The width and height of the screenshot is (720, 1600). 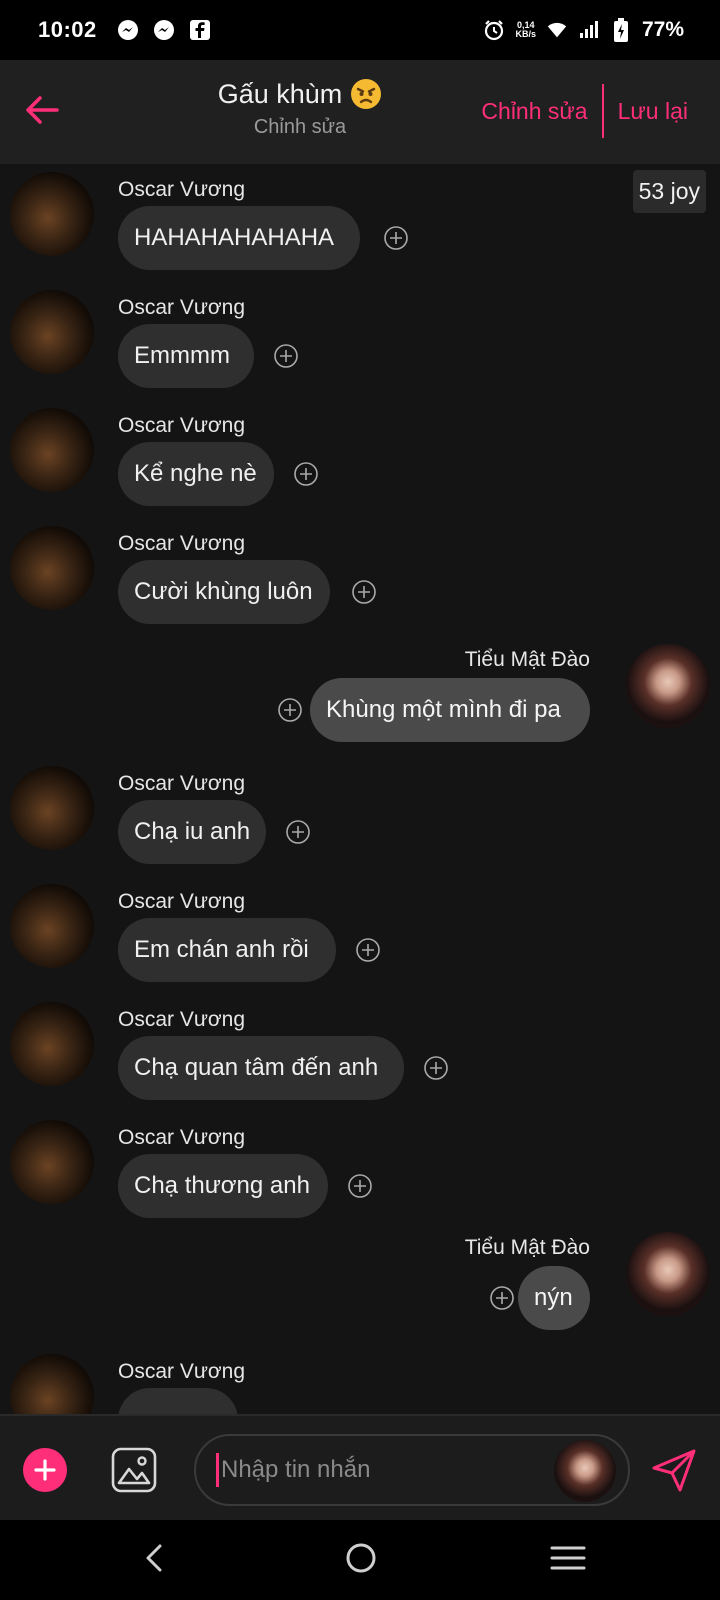 I want to click on angry-face-icon, so click(x=366, y=94).